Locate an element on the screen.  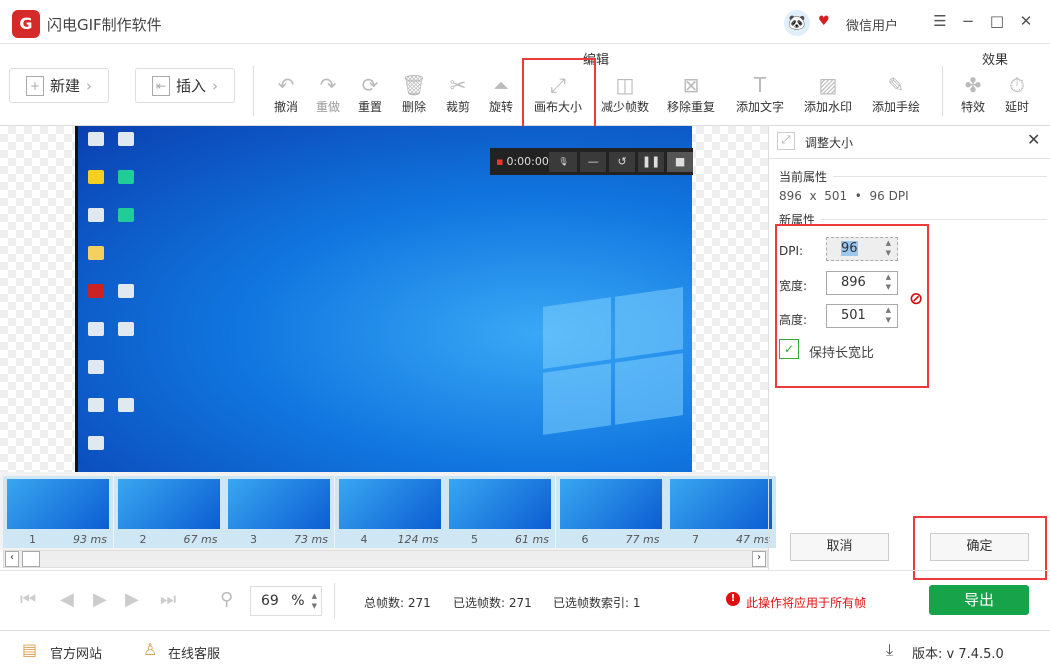
height-stepper: 501 ▲ ▼ is located at coordinates (862, 316).